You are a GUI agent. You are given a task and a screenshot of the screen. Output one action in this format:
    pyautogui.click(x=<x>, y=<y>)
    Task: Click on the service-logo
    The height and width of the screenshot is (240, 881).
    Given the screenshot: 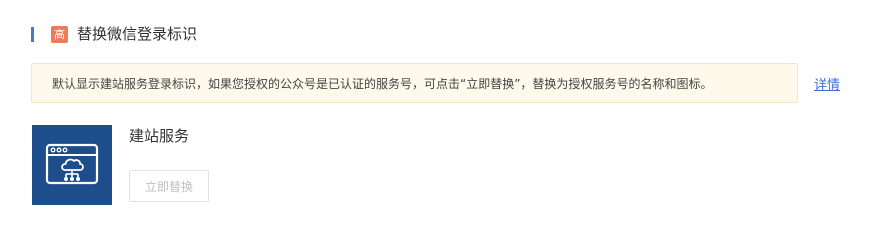 What is the action you would take?
    pyautogui.click(x=72, y=165)
    